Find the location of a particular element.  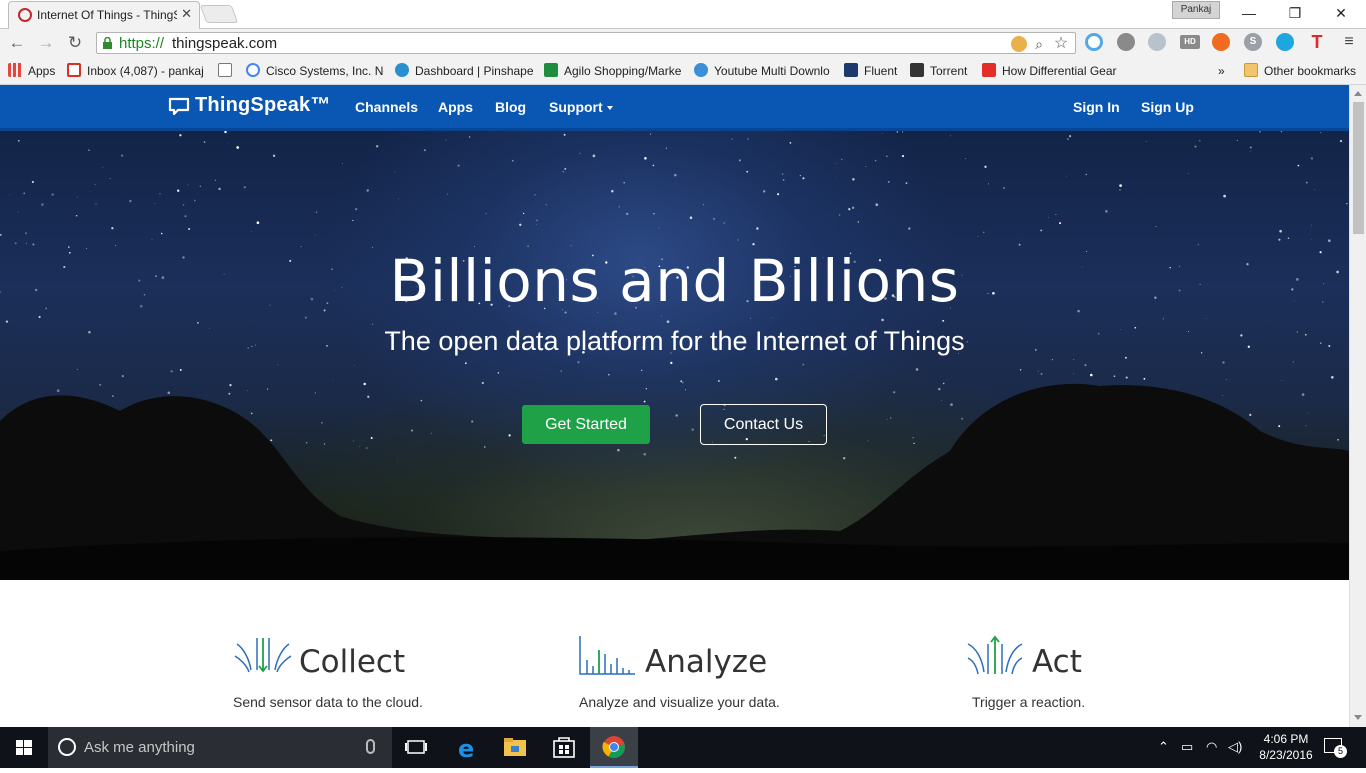

caret-down-icon is located at coordinates (609, 108).